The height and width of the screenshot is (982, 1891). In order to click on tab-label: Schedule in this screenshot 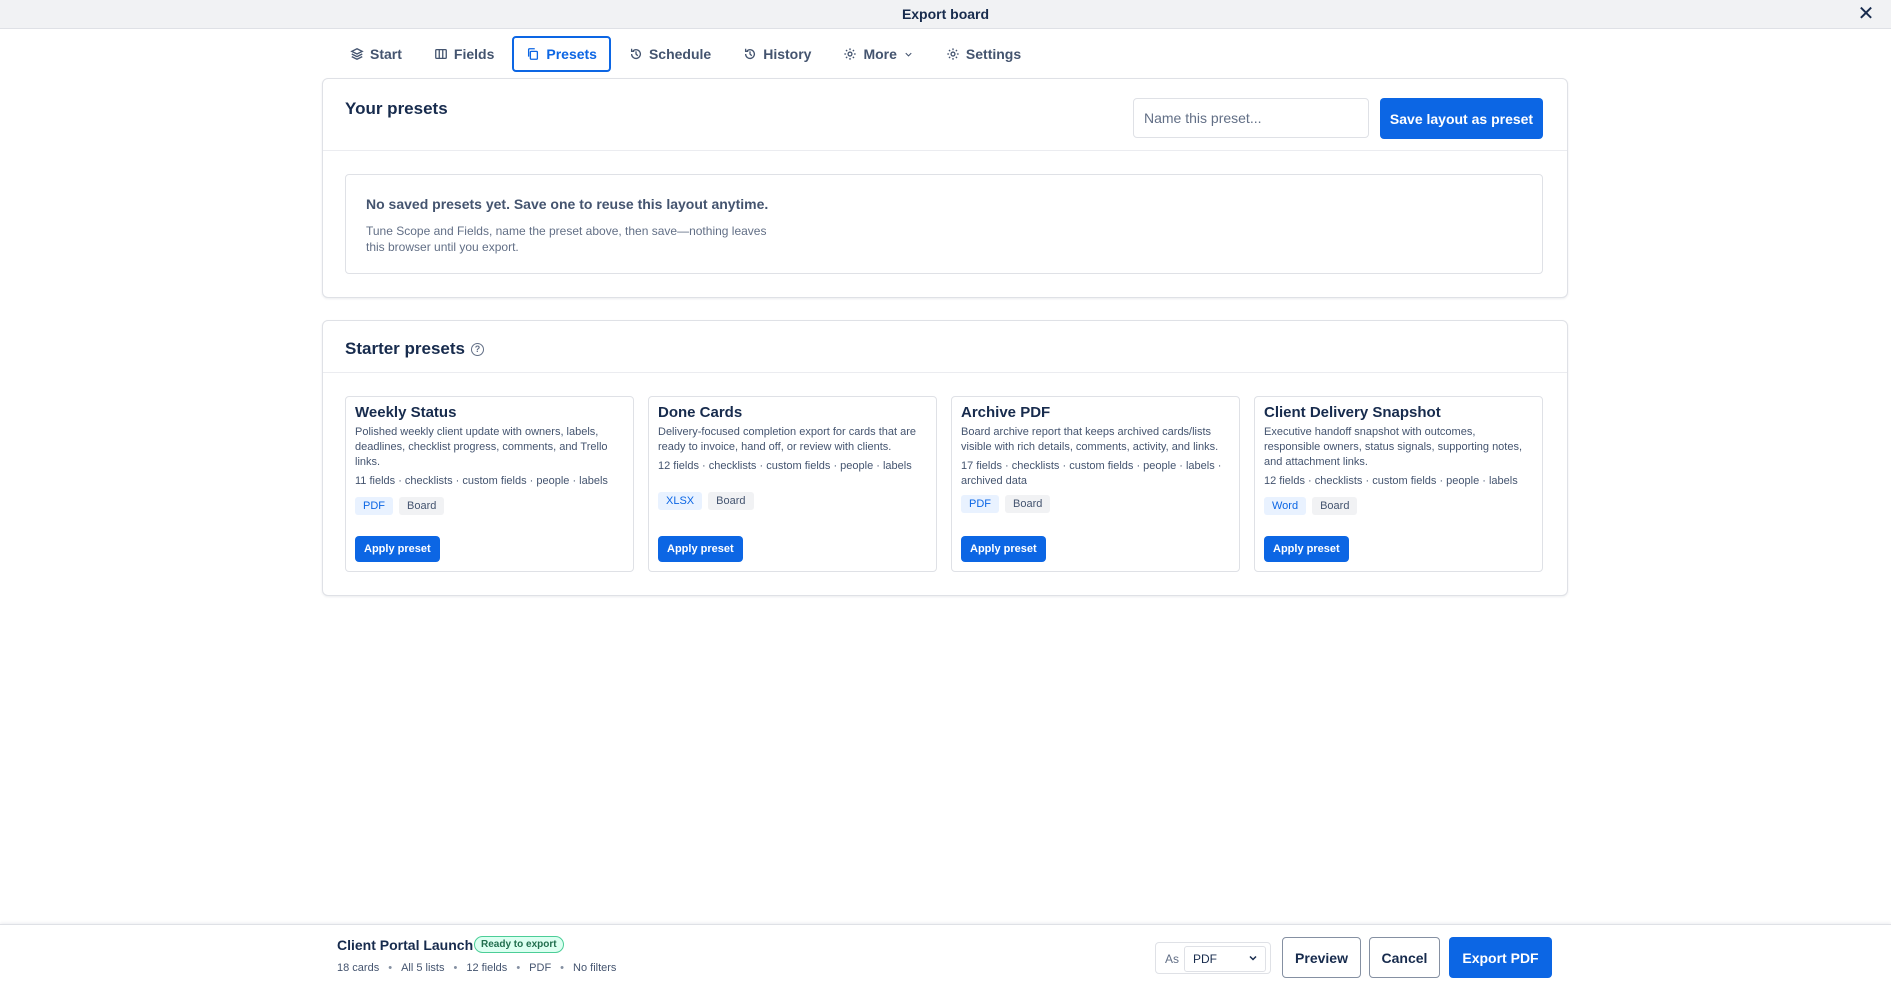, I will do `click(680, 54)`.